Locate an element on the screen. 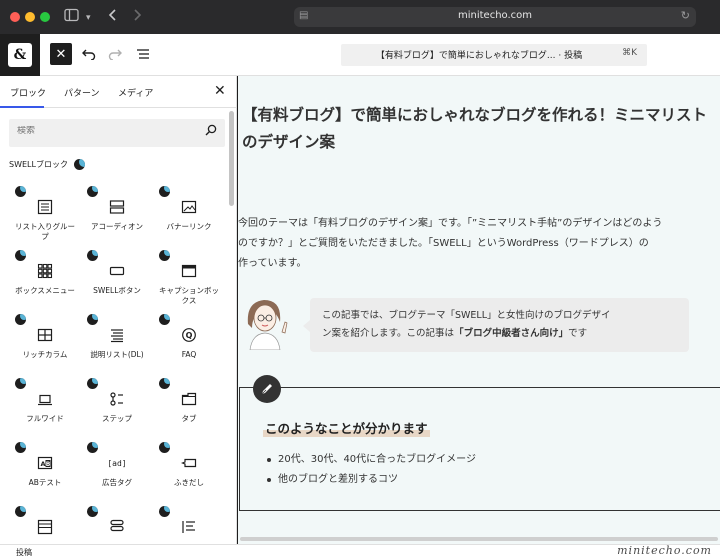 The width and height of the screenshot is (720, 560). category-label: SWELLブロック is located at coordinates (38, 164).